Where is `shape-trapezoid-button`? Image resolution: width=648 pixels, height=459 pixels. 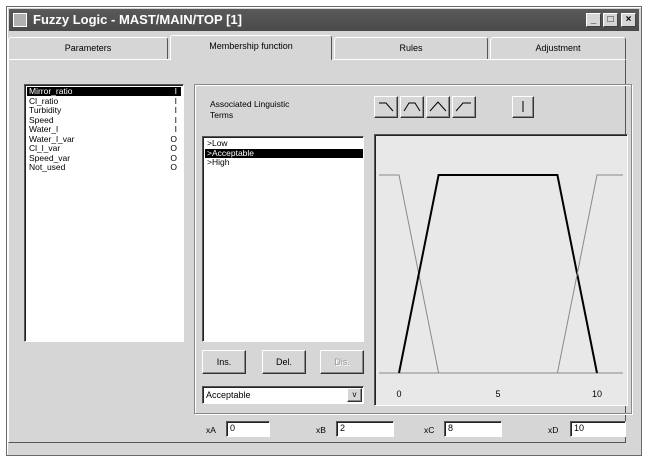 shape-trapezoid-button is located at coordinates (412, 107).